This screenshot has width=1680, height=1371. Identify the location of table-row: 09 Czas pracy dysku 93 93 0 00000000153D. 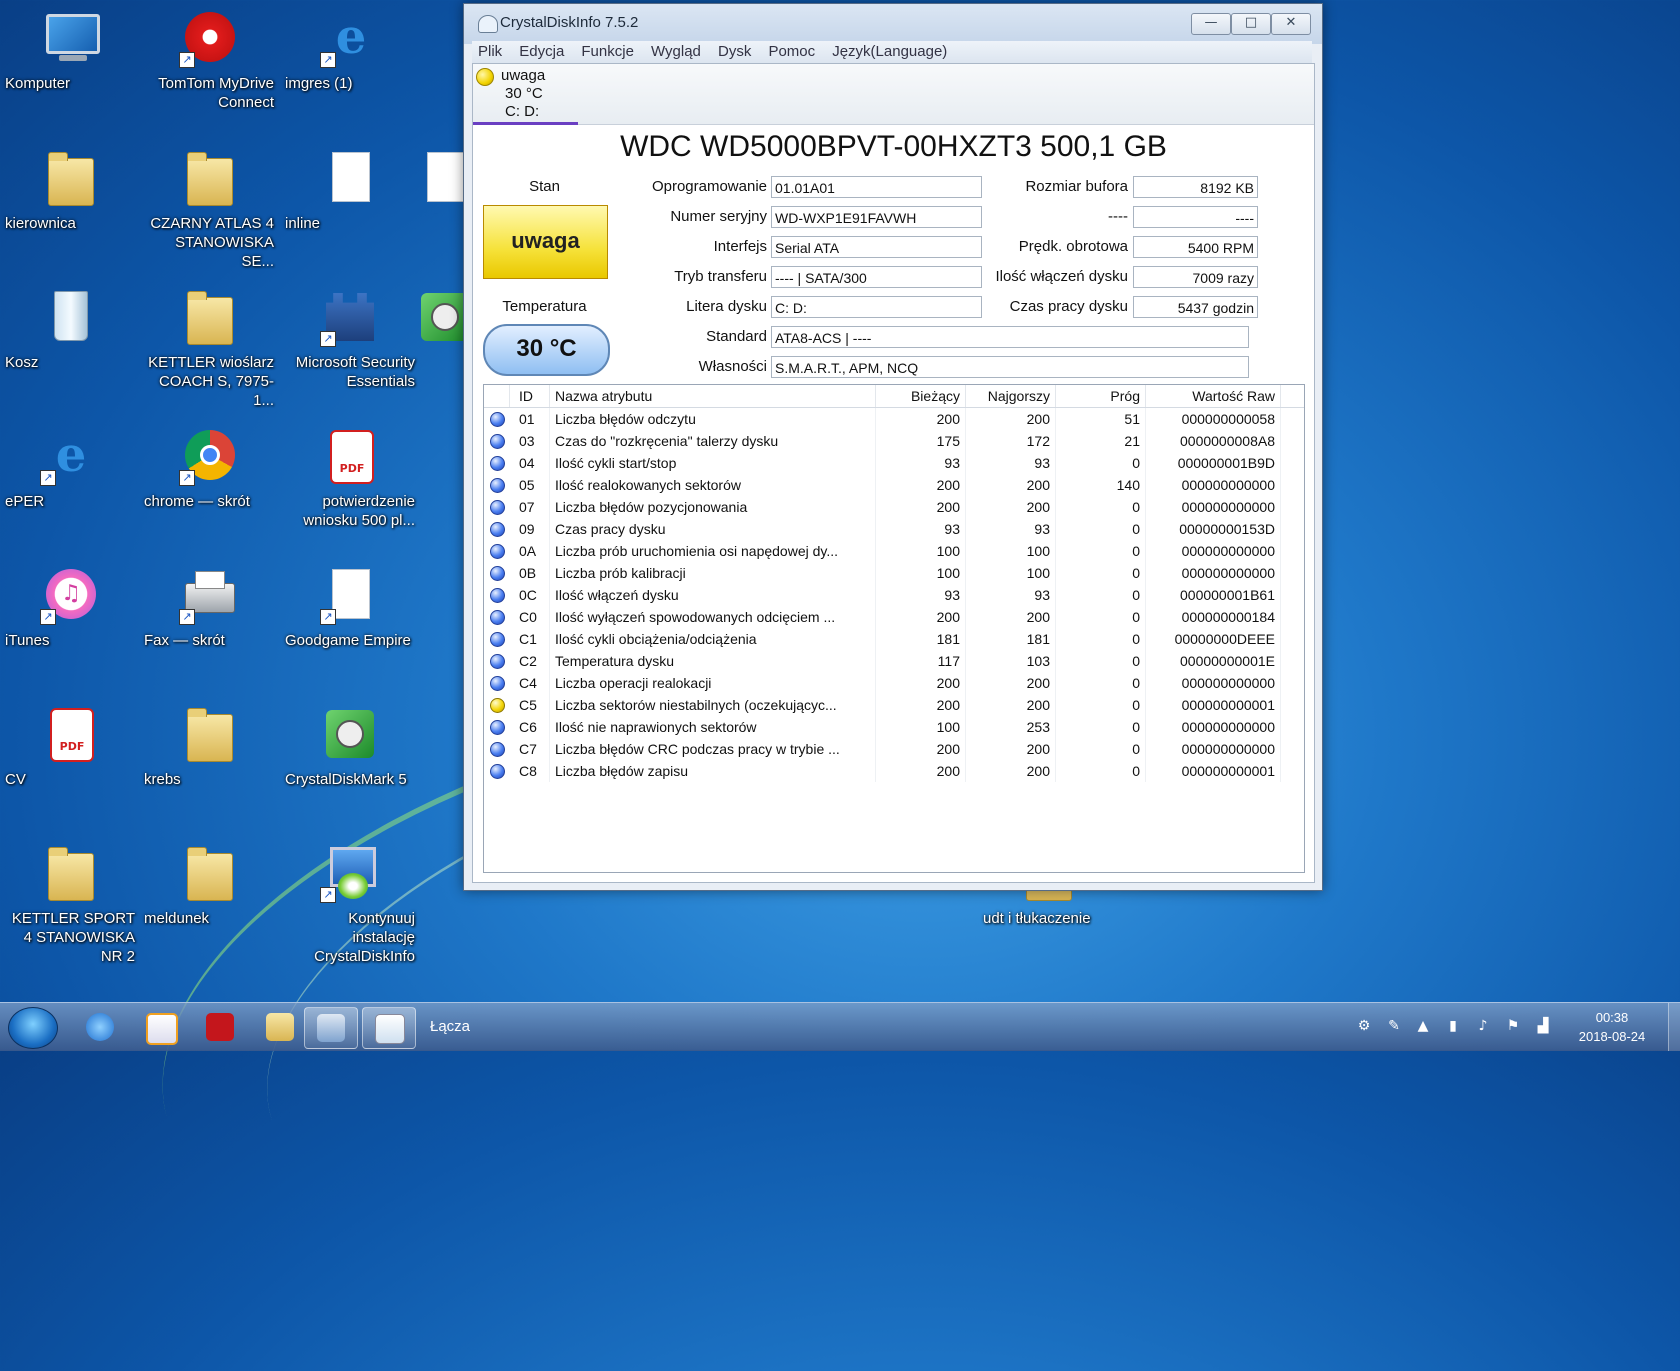
(894, 529).